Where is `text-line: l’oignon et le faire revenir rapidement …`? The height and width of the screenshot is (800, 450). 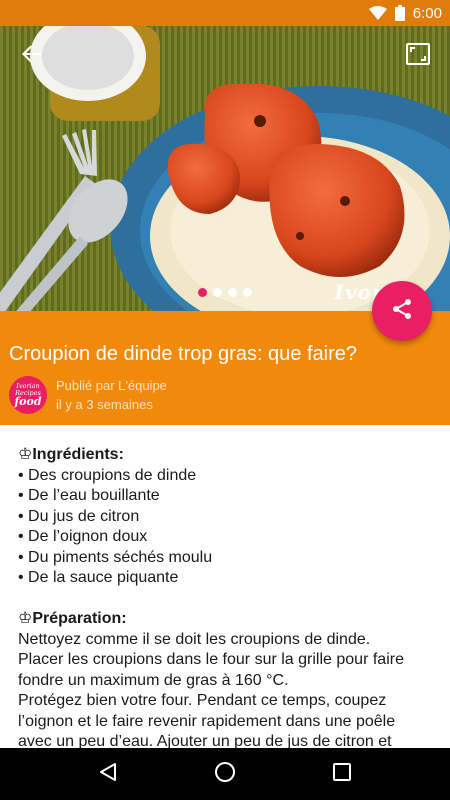
text-line: l’oignon et le faire revenir rapidement … is located at coordinates (207, 721).